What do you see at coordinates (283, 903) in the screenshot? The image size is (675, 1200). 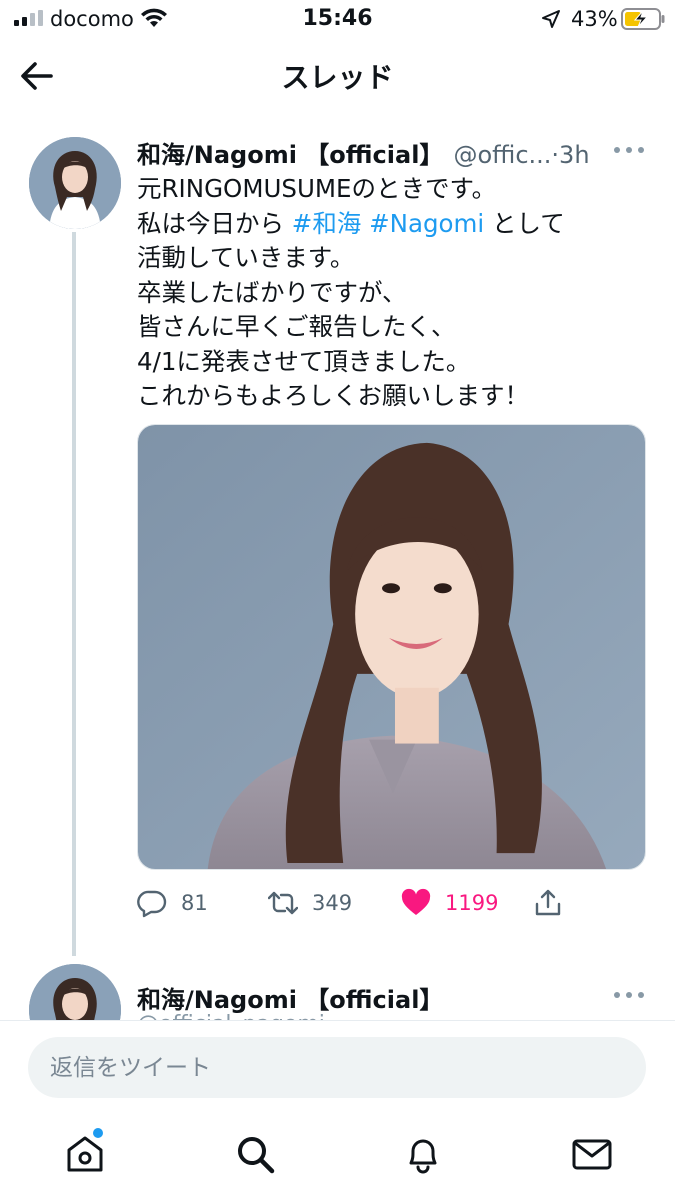 I see `retweet-icon` at bounding box center [283, 903].